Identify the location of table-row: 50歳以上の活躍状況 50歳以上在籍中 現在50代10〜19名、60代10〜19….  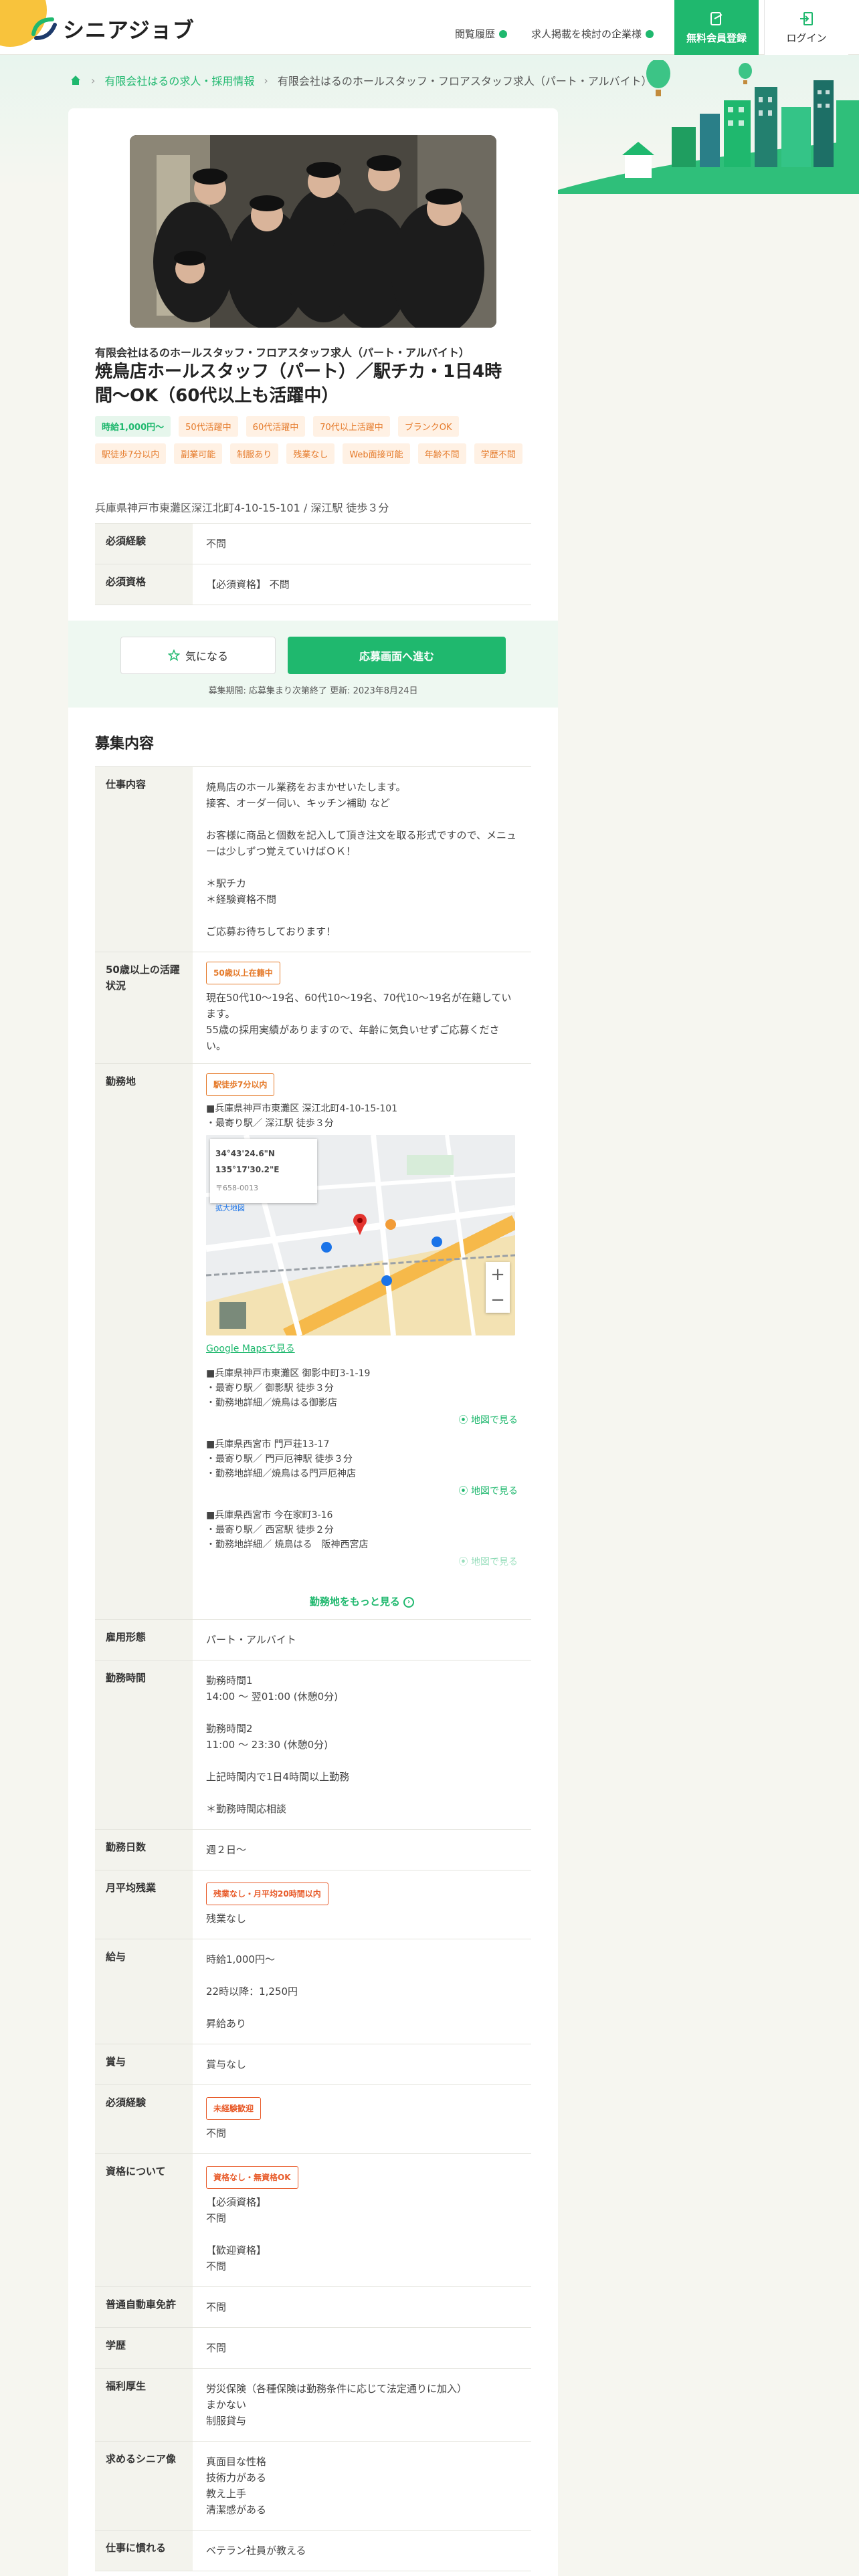
(313, 1008).